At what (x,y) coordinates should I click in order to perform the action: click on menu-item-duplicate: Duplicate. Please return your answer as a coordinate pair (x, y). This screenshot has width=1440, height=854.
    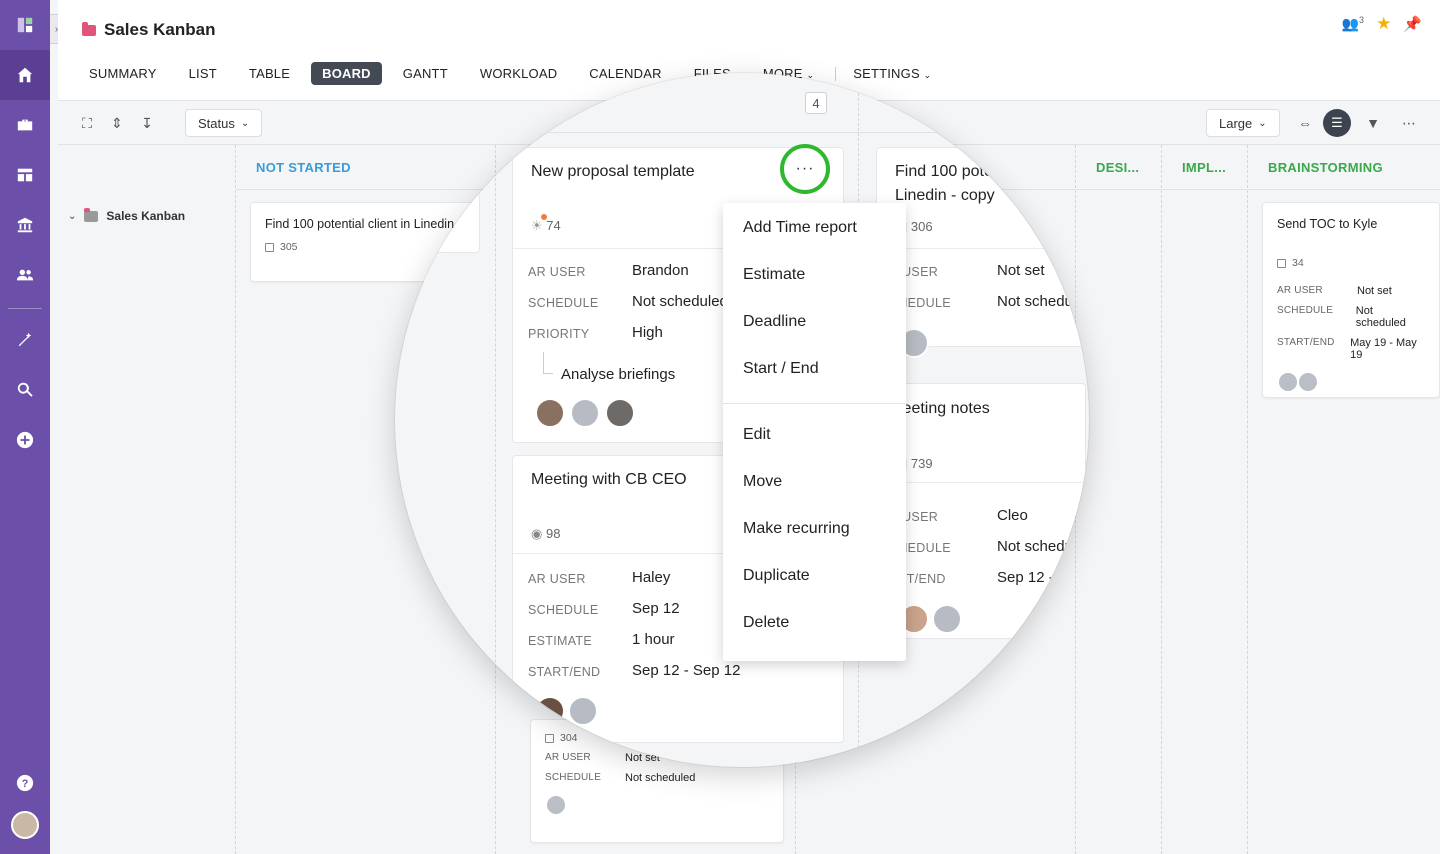
    Looking at the image, I should click on (776, 576).